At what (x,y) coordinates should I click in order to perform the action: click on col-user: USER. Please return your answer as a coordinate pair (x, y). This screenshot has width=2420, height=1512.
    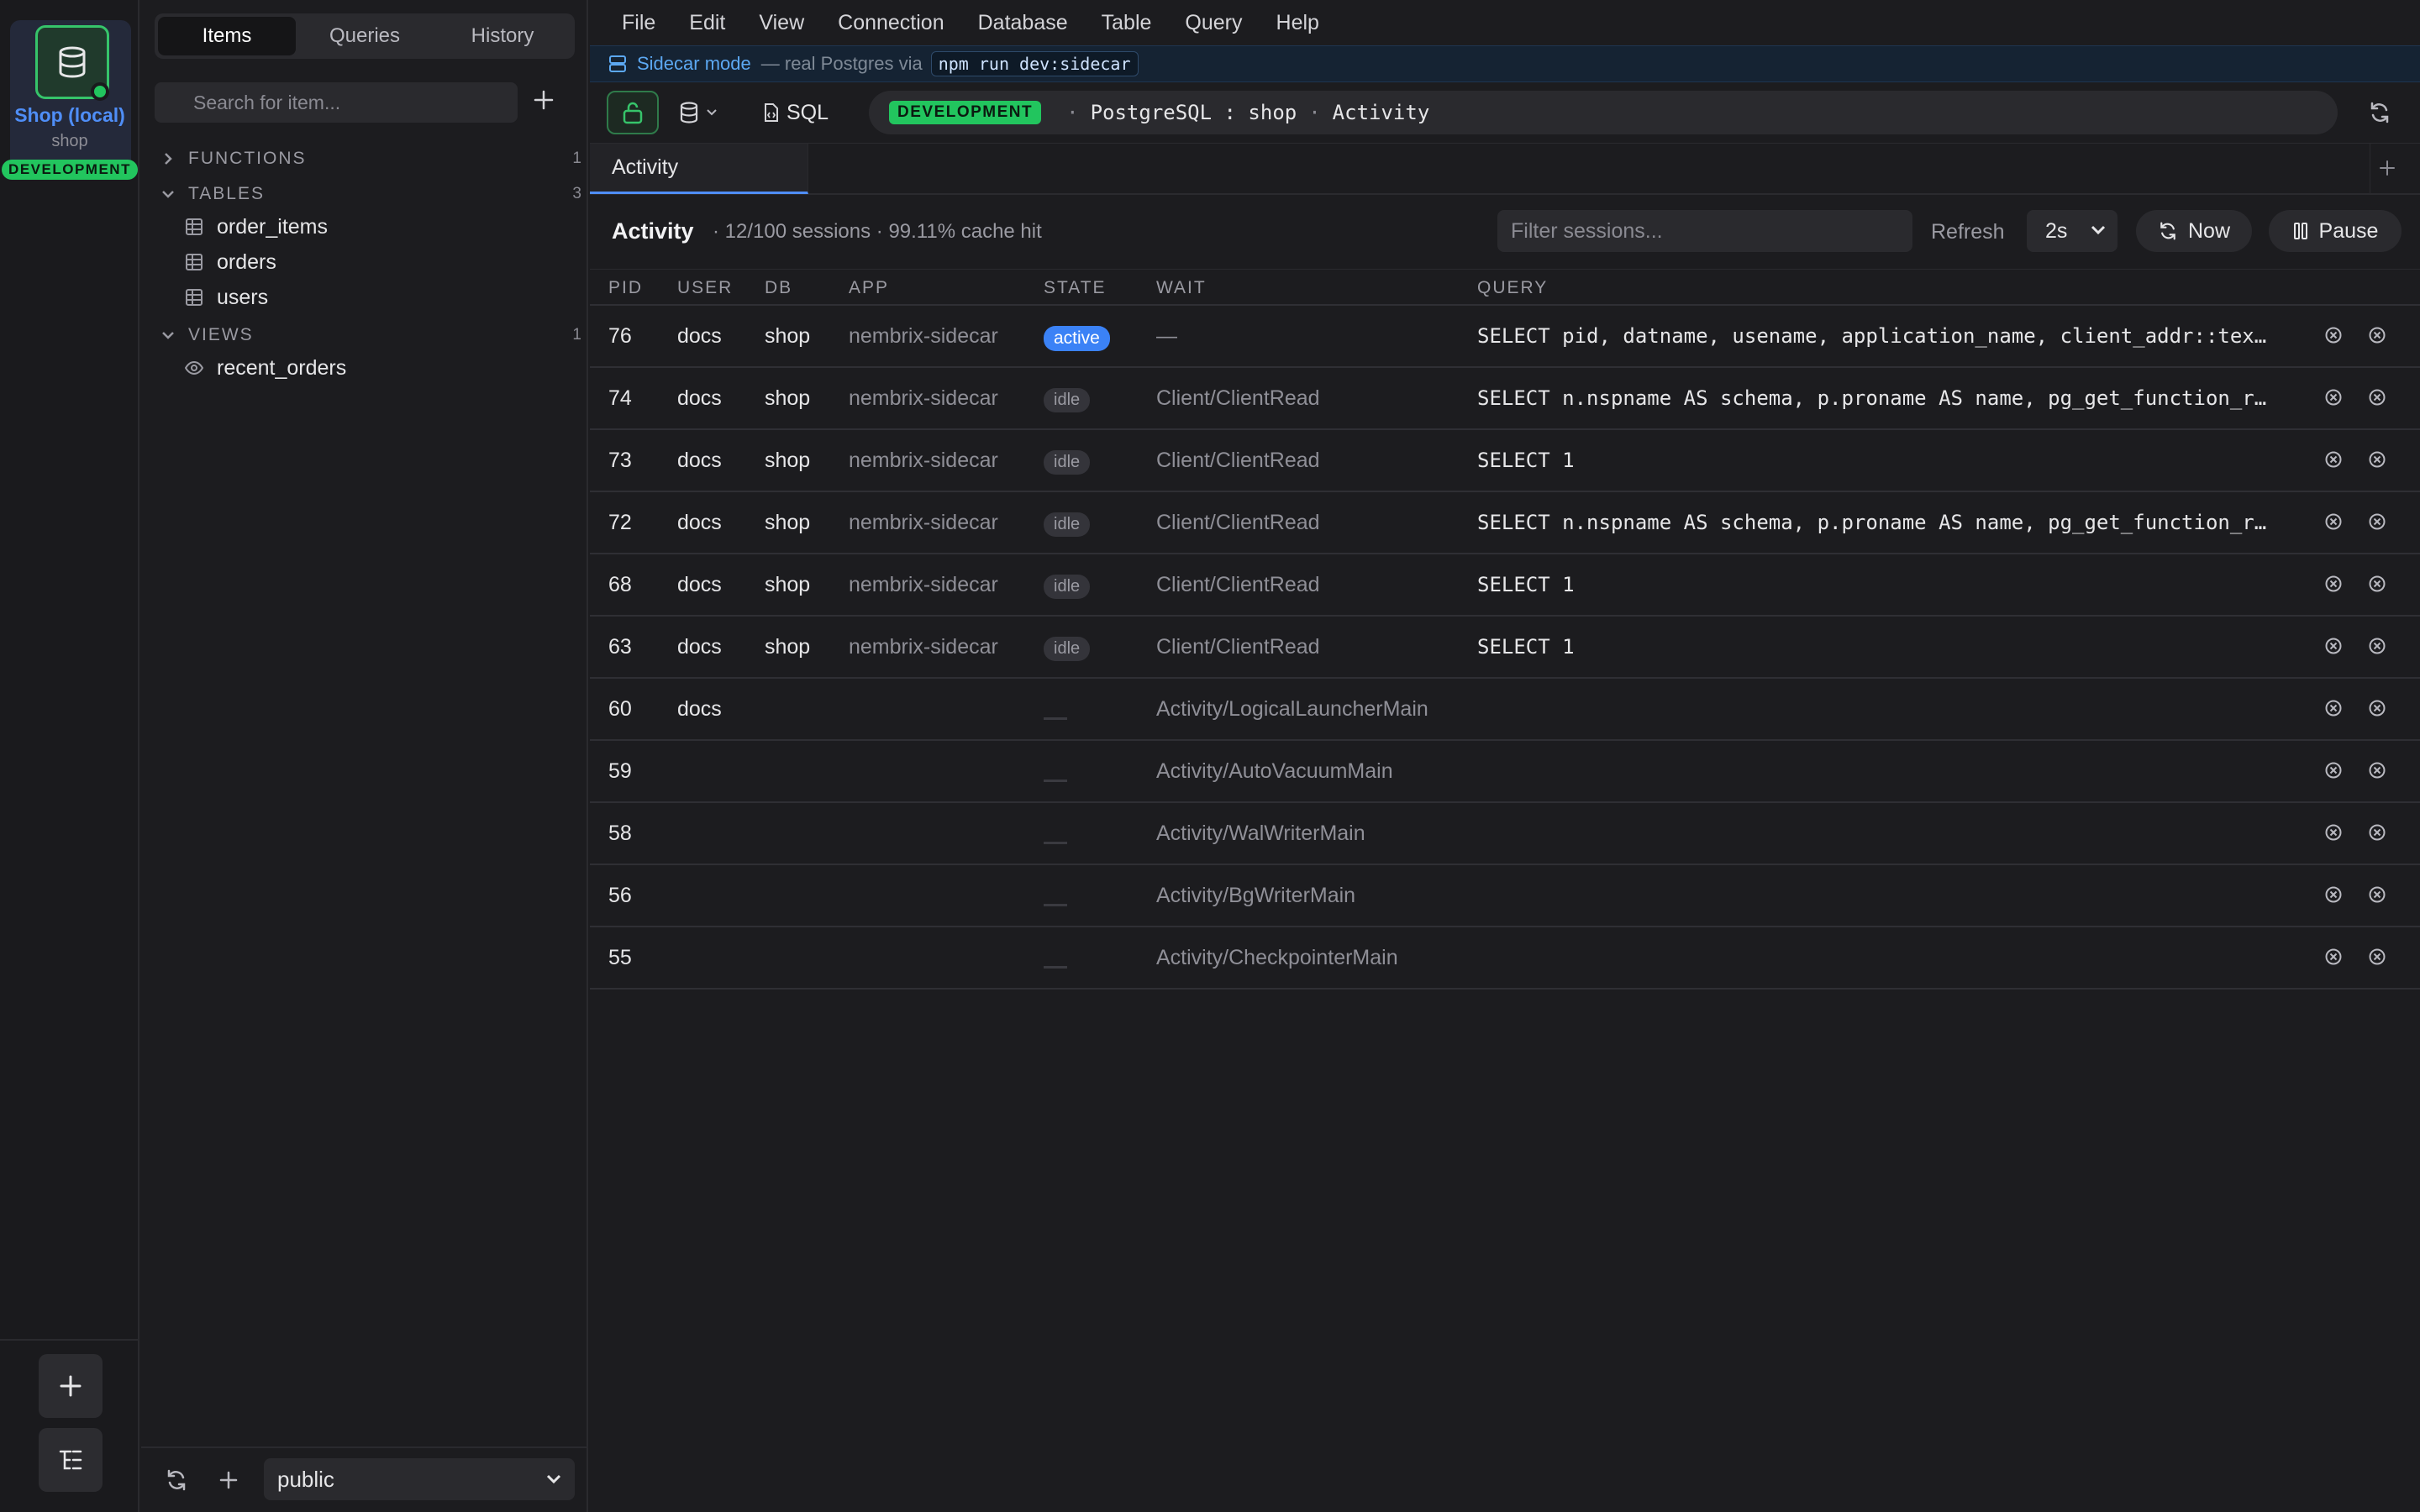
    Looking at the image, I should click on (705, 288).